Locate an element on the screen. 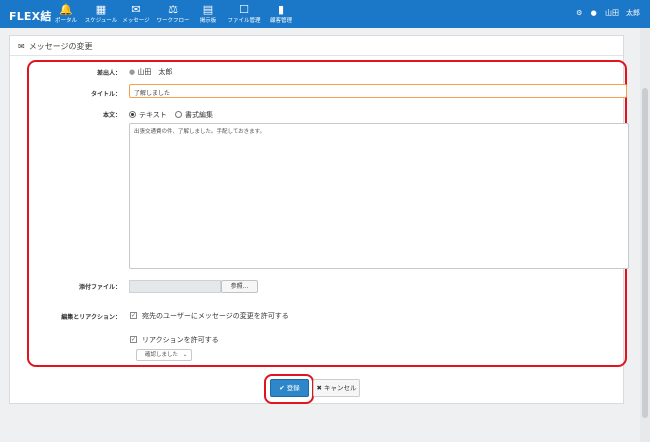  register-button: ✔ 登録 is located at coordinates (289, 388).